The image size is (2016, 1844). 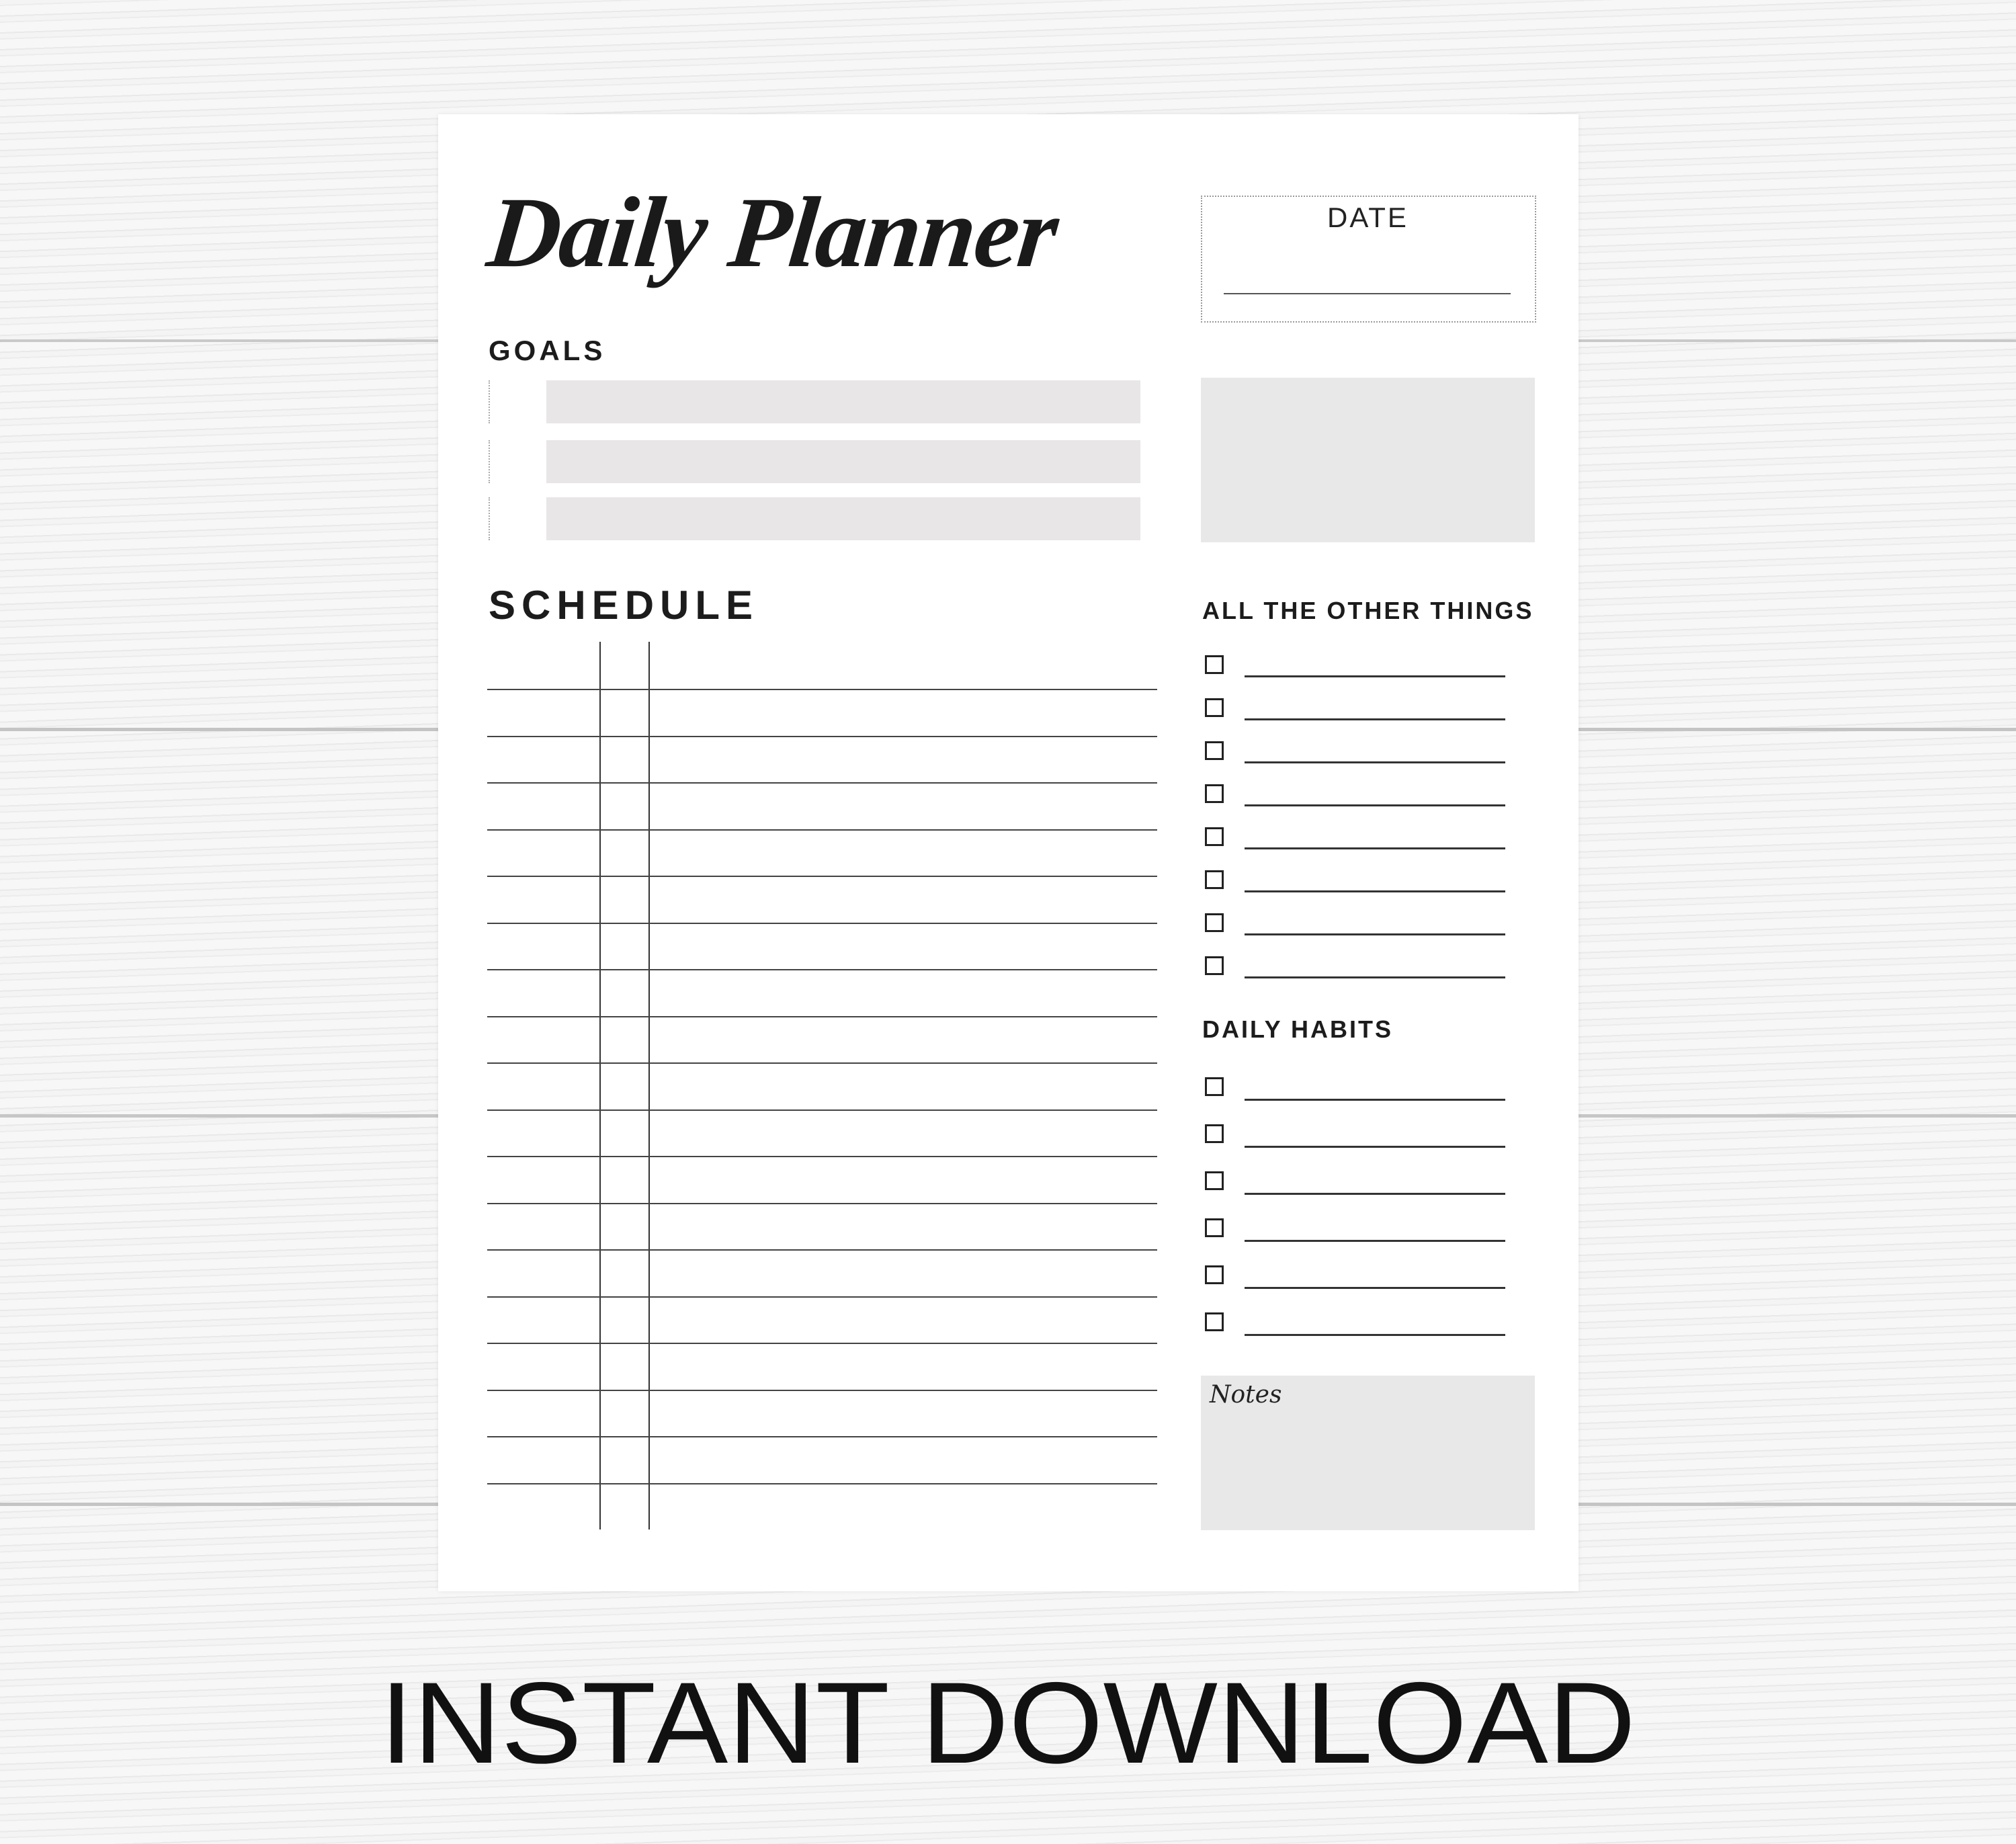 I want to click on other-things-heading: ALL THE OTHER THINGS, so click(x=1368, y=610).